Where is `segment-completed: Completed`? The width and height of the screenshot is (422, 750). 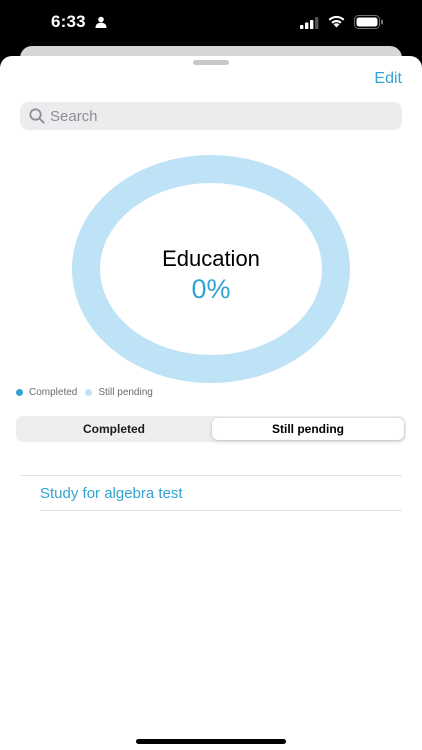 segment-completed: Completed is located at coordinates (114, 429).